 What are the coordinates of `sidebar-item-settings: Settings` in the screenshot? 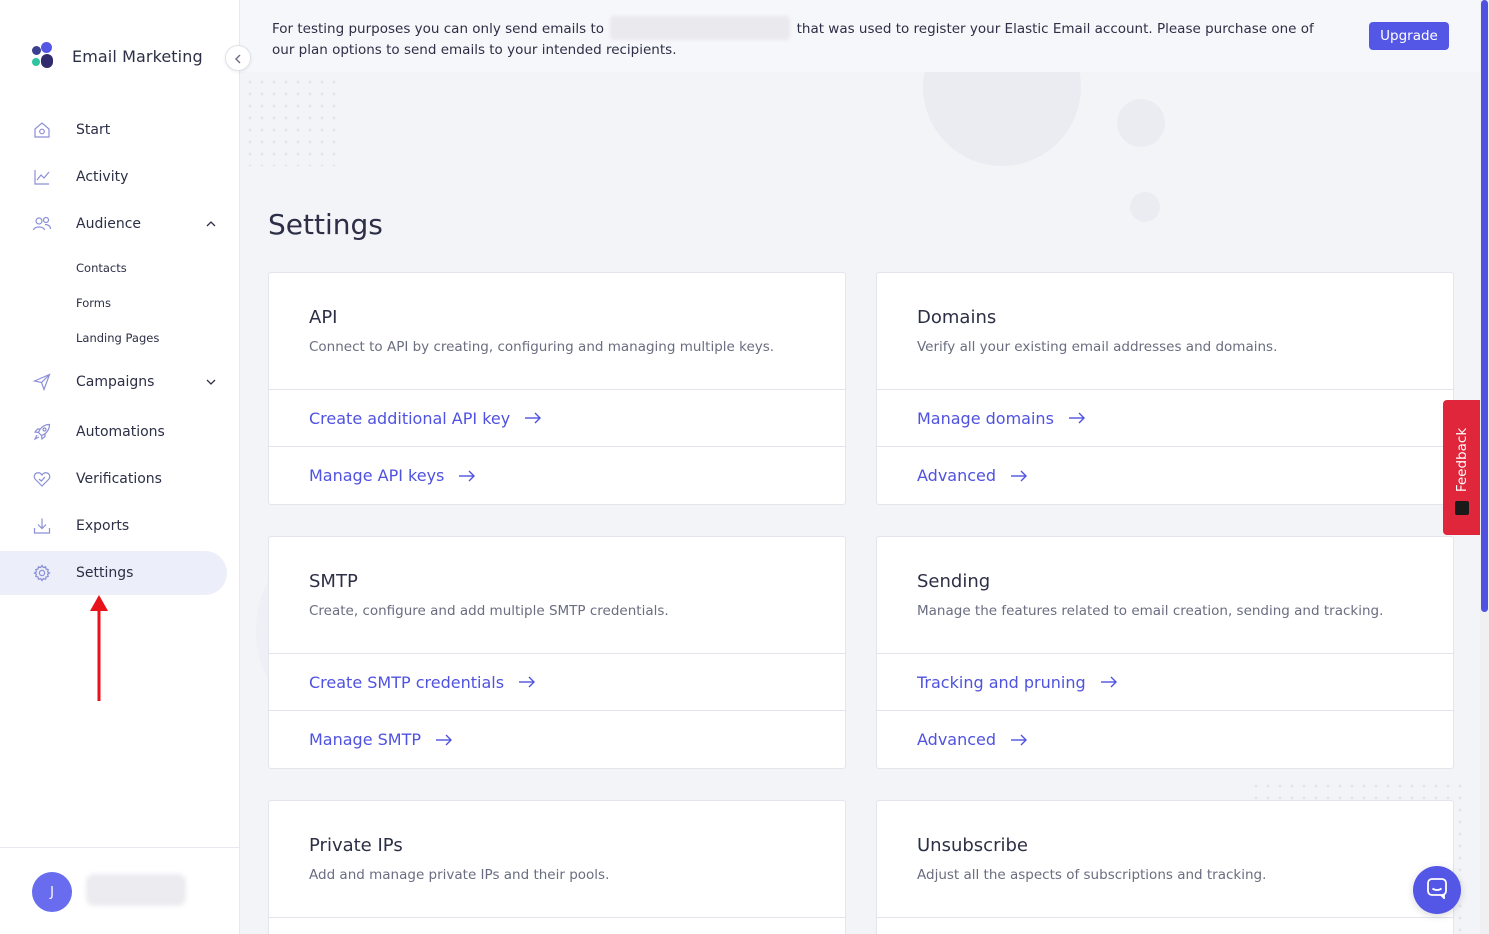 It's located at (113, 573).